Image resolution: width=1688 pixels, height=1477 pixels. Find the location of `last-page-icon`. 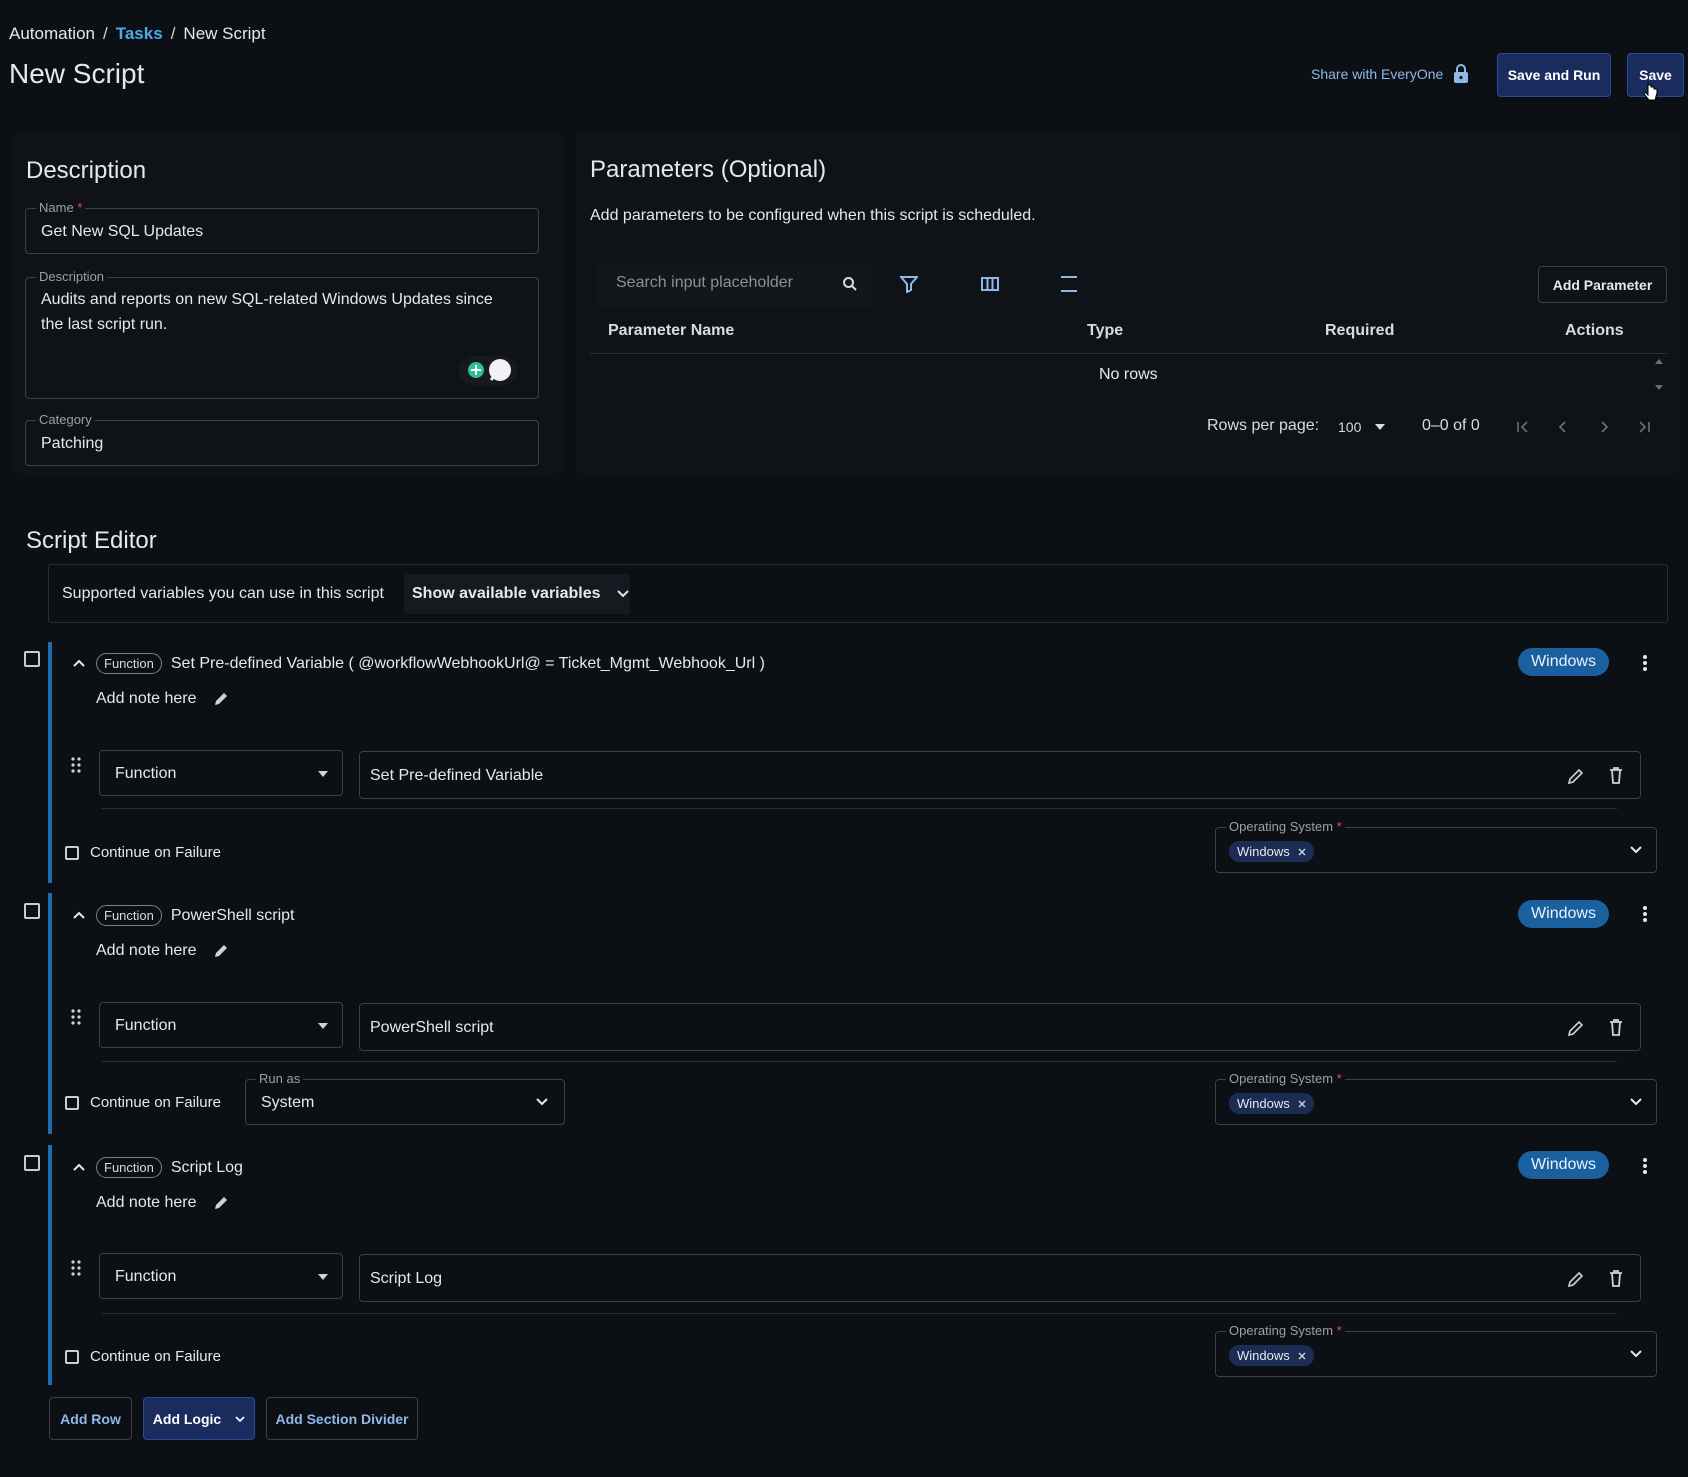

last-page-icon is located at coordinates (1644, 427).